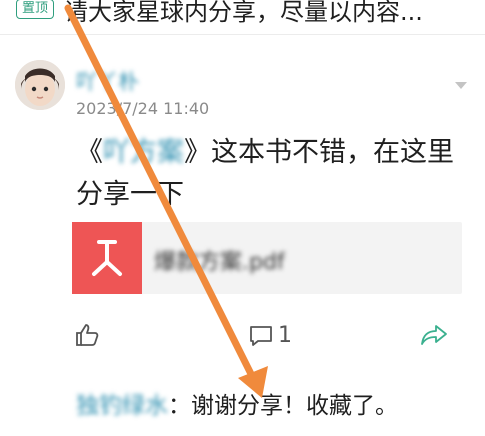 Image resolution: width=485 pixels, height=436 pixels. Describe the element at coordinates (434, 337) in the screenshot. I see `share-icon` at that location.